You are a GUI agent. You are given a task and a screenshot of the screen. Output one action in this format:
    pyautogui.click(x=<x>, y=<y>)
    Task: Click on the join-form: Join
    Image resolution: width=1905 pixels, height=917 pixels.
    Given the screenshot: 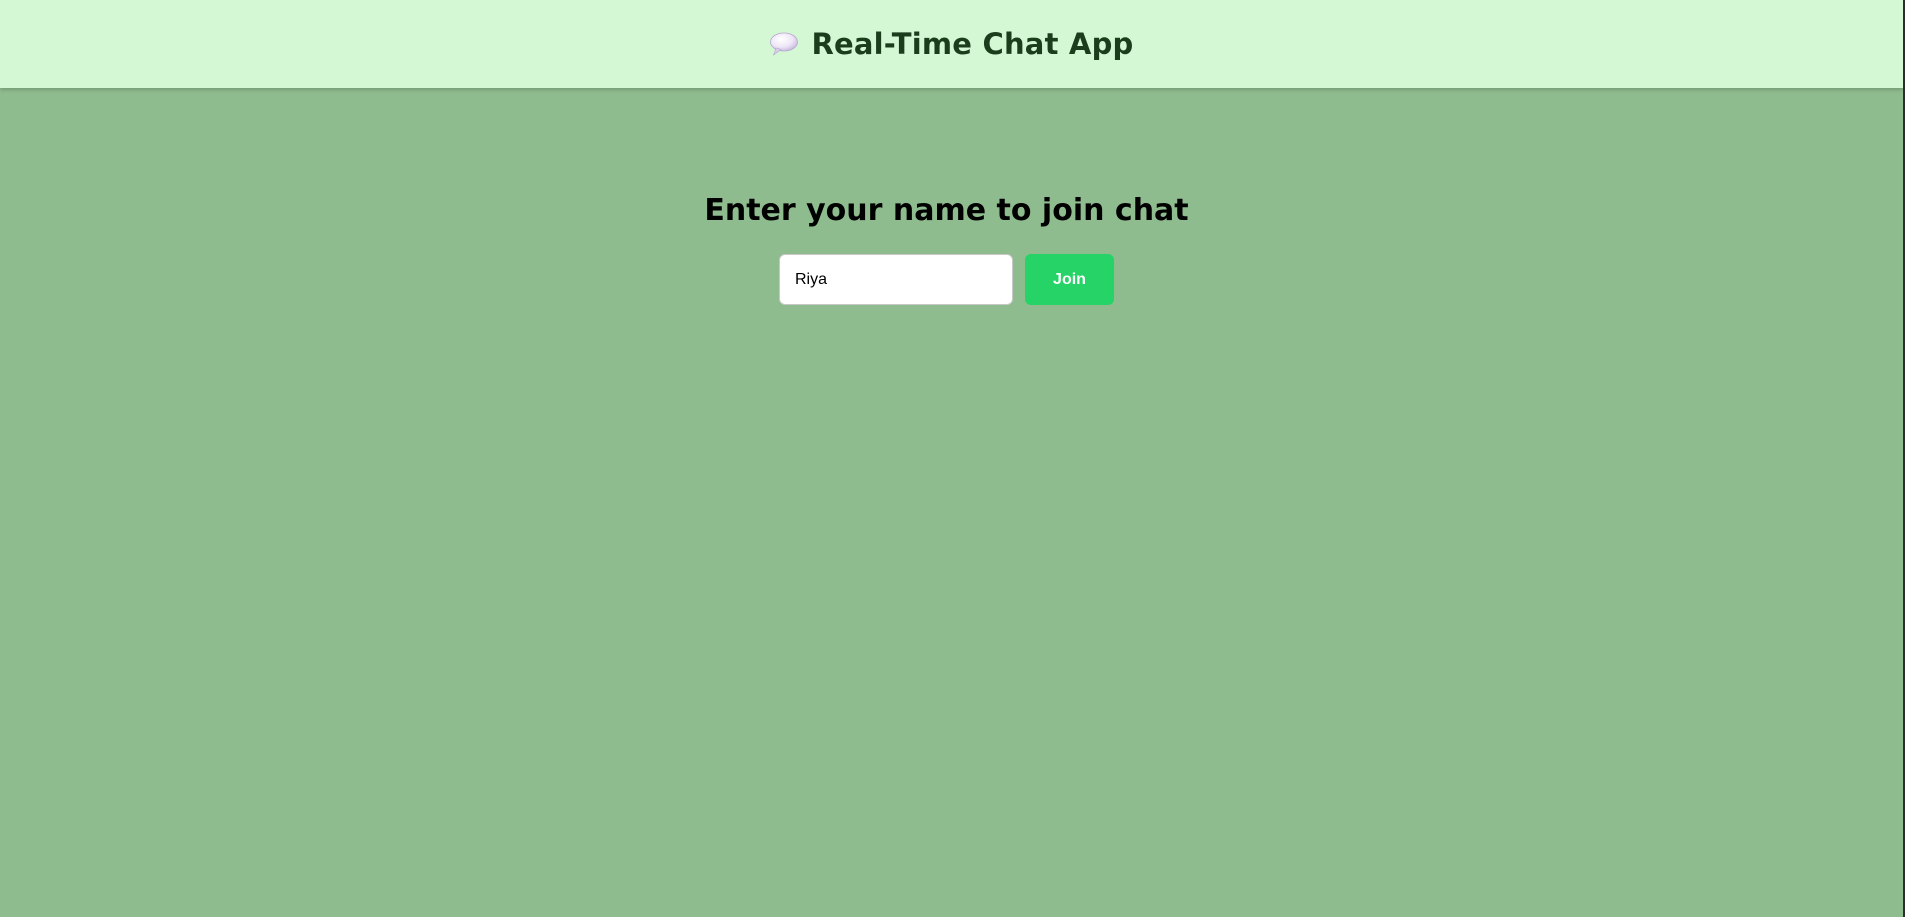 What is the action you would take?
    pyautogui.click(x=946, y=279)
    